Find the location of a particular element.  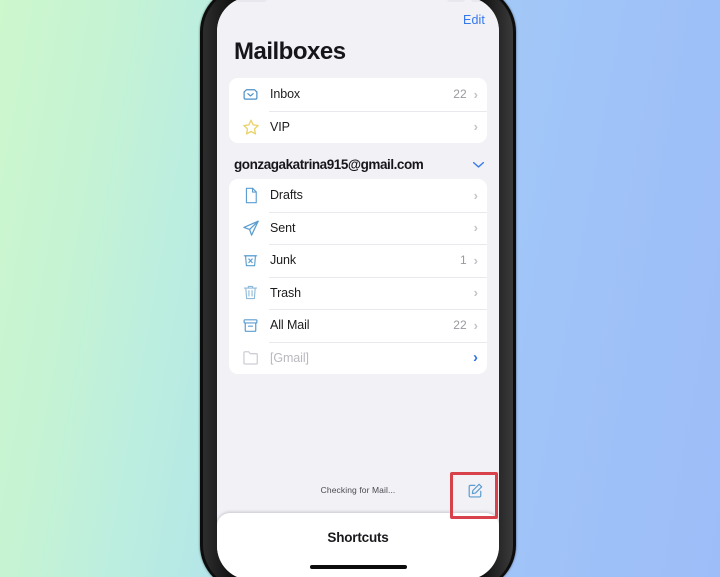

mailbox-label: Sent is located at coordinates (283, 227).